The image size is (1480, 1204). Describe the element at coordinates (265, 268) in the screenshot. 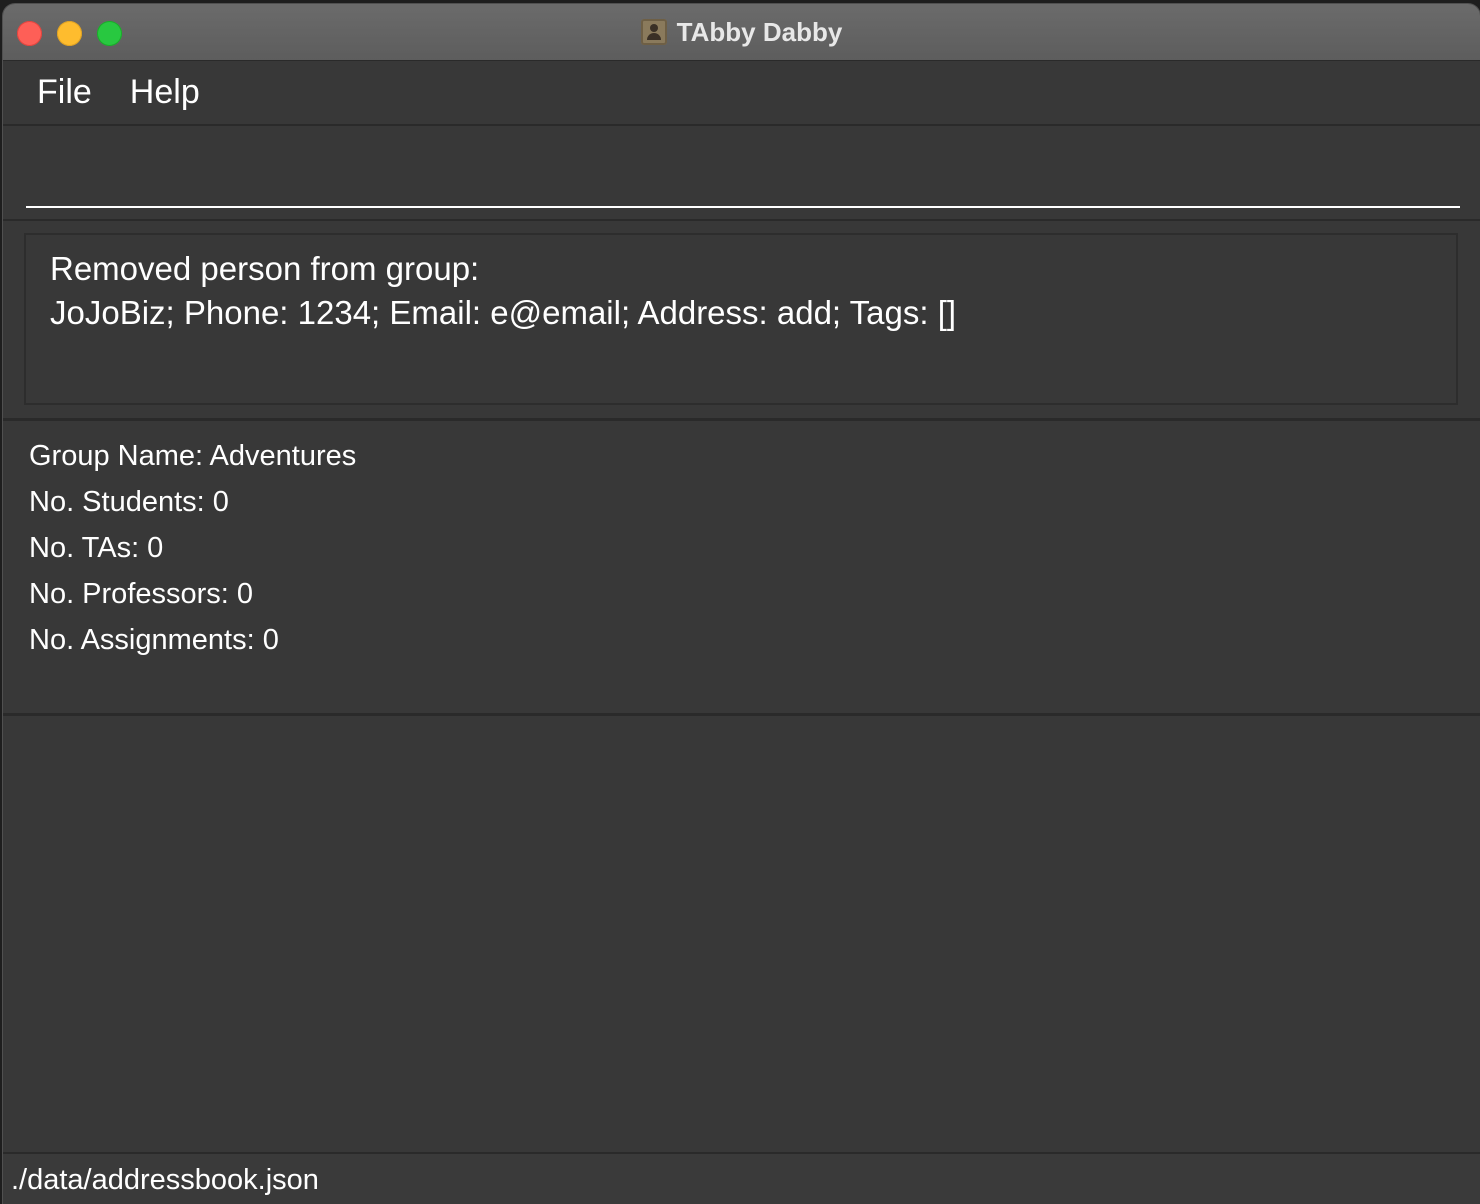

I see `result-message-line: Removed person from group:` at that location.